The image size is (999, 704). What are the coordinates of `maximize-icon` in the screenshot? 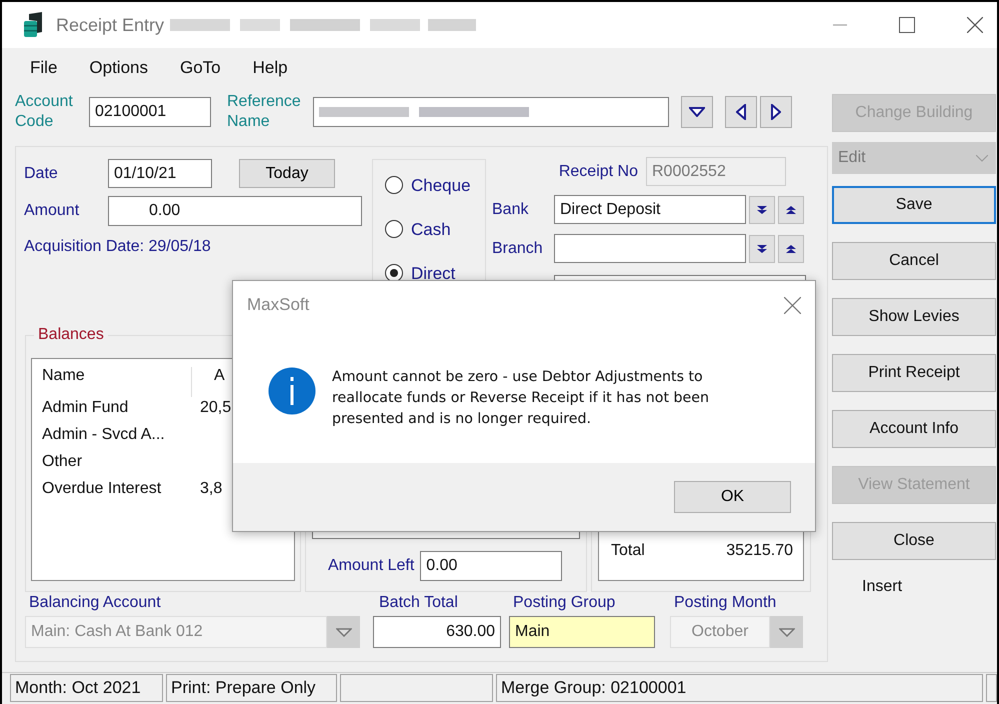 It's located at (907, 25).